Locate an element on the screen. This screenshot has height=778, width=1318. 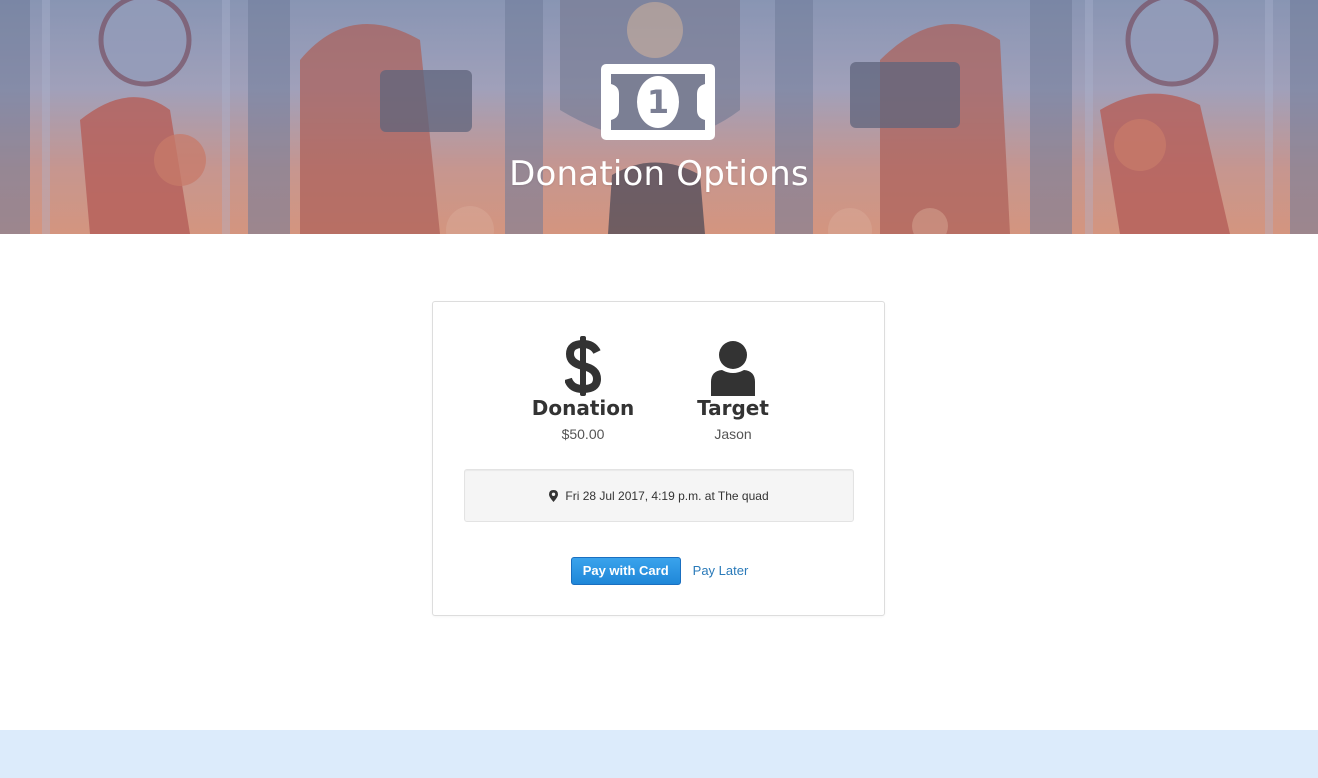
money-bill-icon: 1 is located at coordinates (658, 102).